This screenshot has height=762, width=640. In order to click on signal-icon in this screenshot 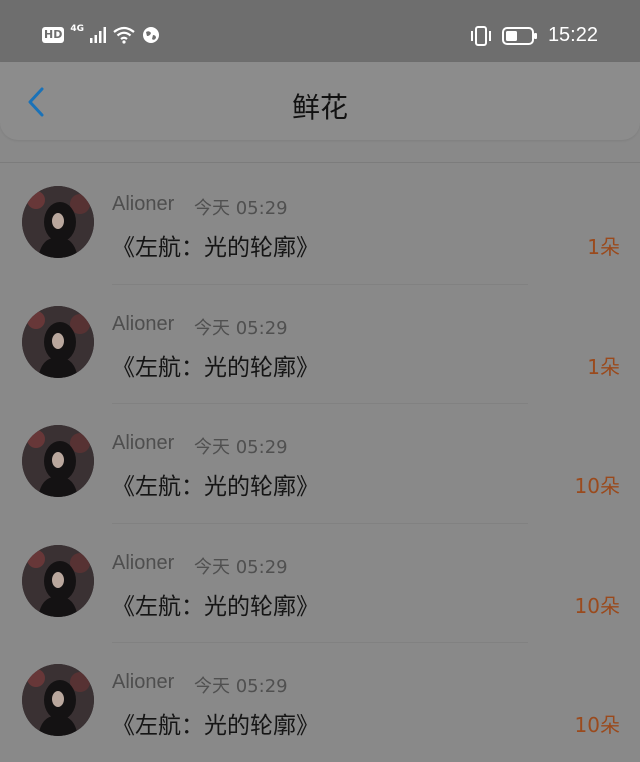, I will do `click(98, 35)`.